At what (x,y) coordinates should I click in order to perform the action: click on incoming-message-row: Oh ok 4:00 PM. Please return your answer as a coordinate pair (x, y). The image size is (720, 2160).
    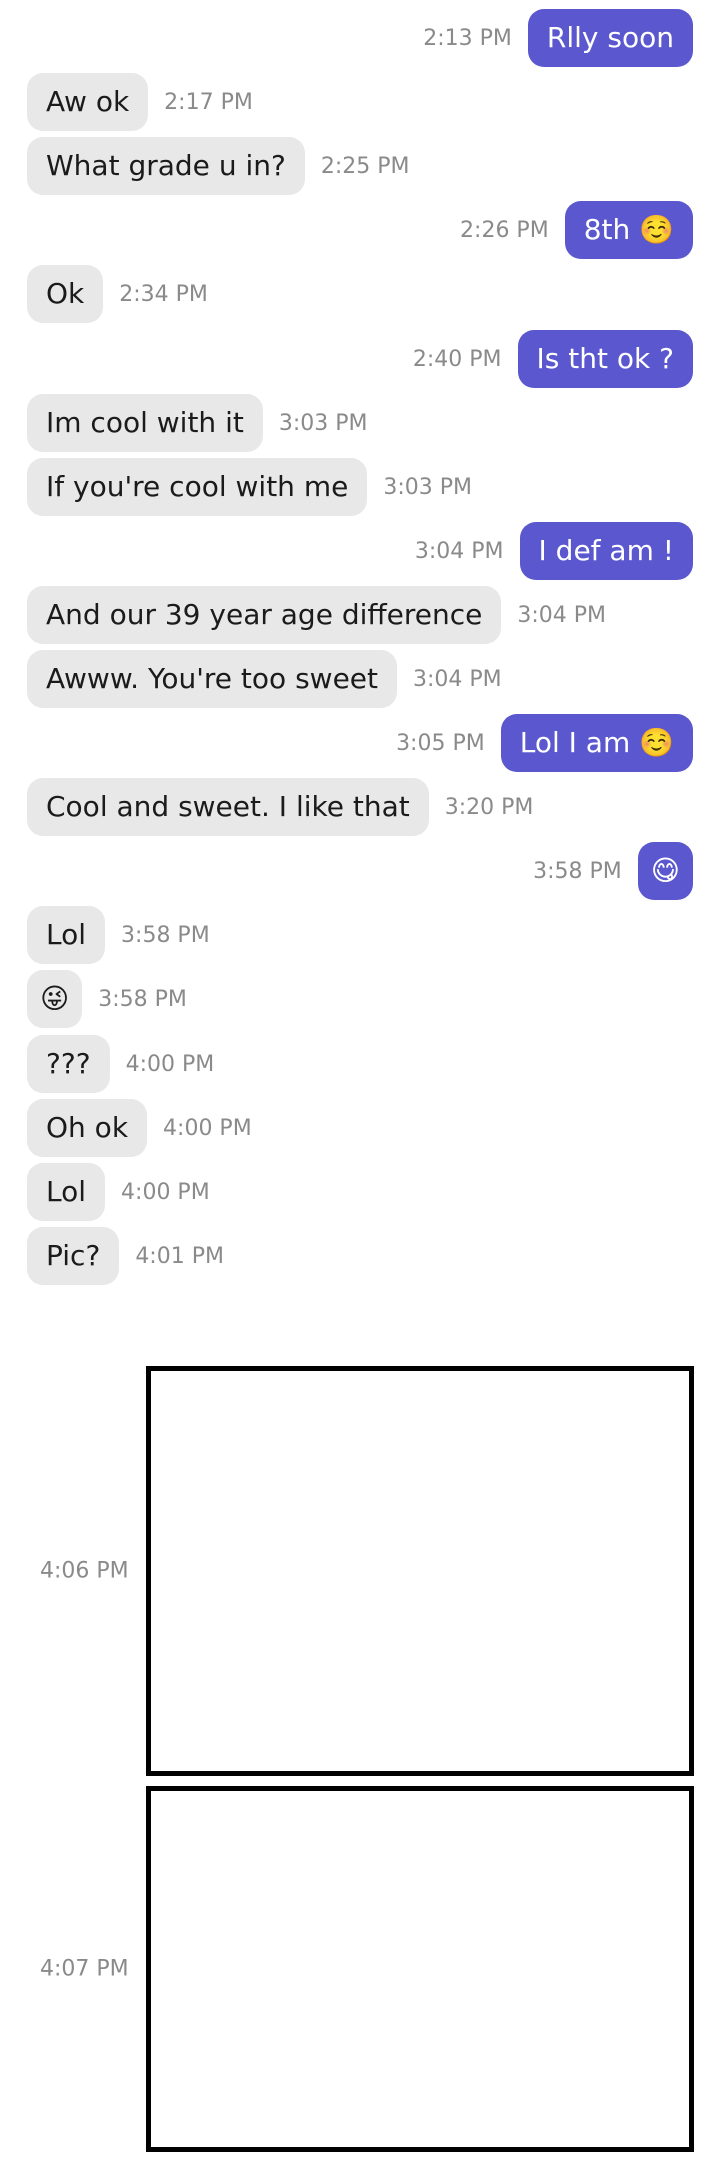
    Looking at the image, I should click on (360, 1128).